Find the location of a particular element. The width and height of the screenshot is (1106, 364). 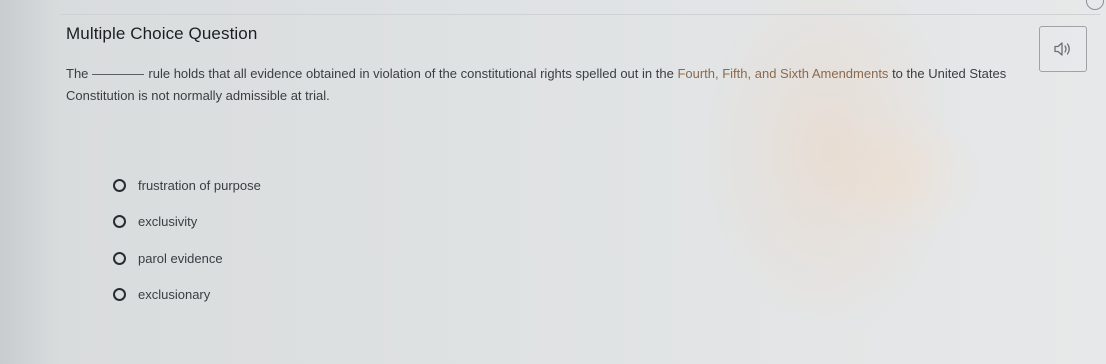

answer-option: frustration of purpose is located at coordinates (187, 185).